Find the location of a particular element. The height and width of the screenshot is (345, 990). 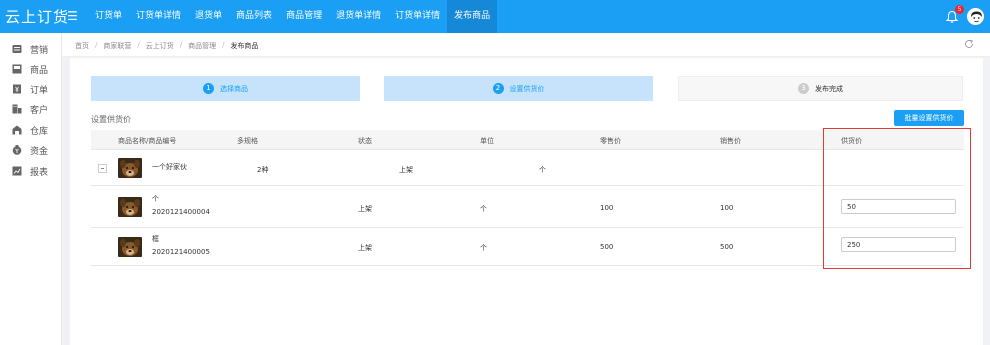

tab-return-list: 退货单 is located at coordinates (208, 16).